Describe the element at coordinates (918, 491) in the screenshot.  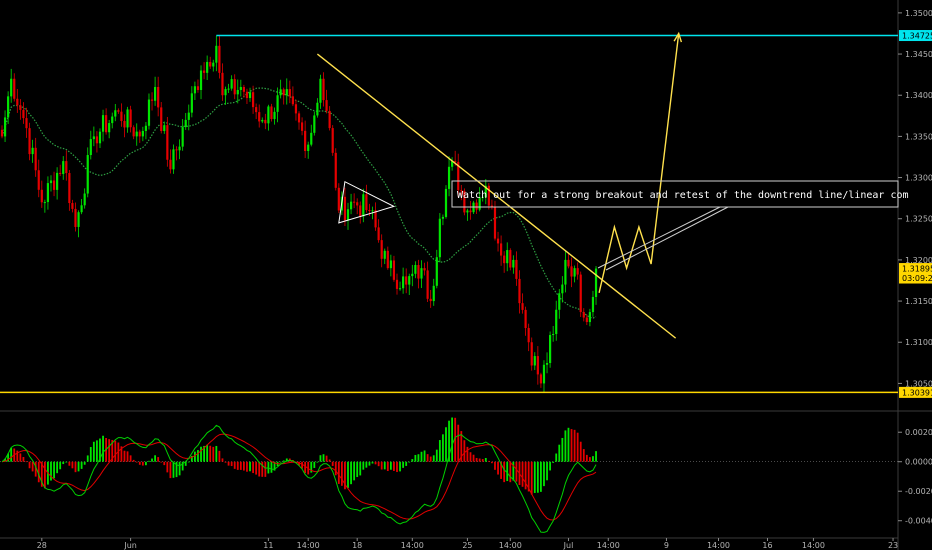
I see `osc-tick-label: -0.0020` at that location.